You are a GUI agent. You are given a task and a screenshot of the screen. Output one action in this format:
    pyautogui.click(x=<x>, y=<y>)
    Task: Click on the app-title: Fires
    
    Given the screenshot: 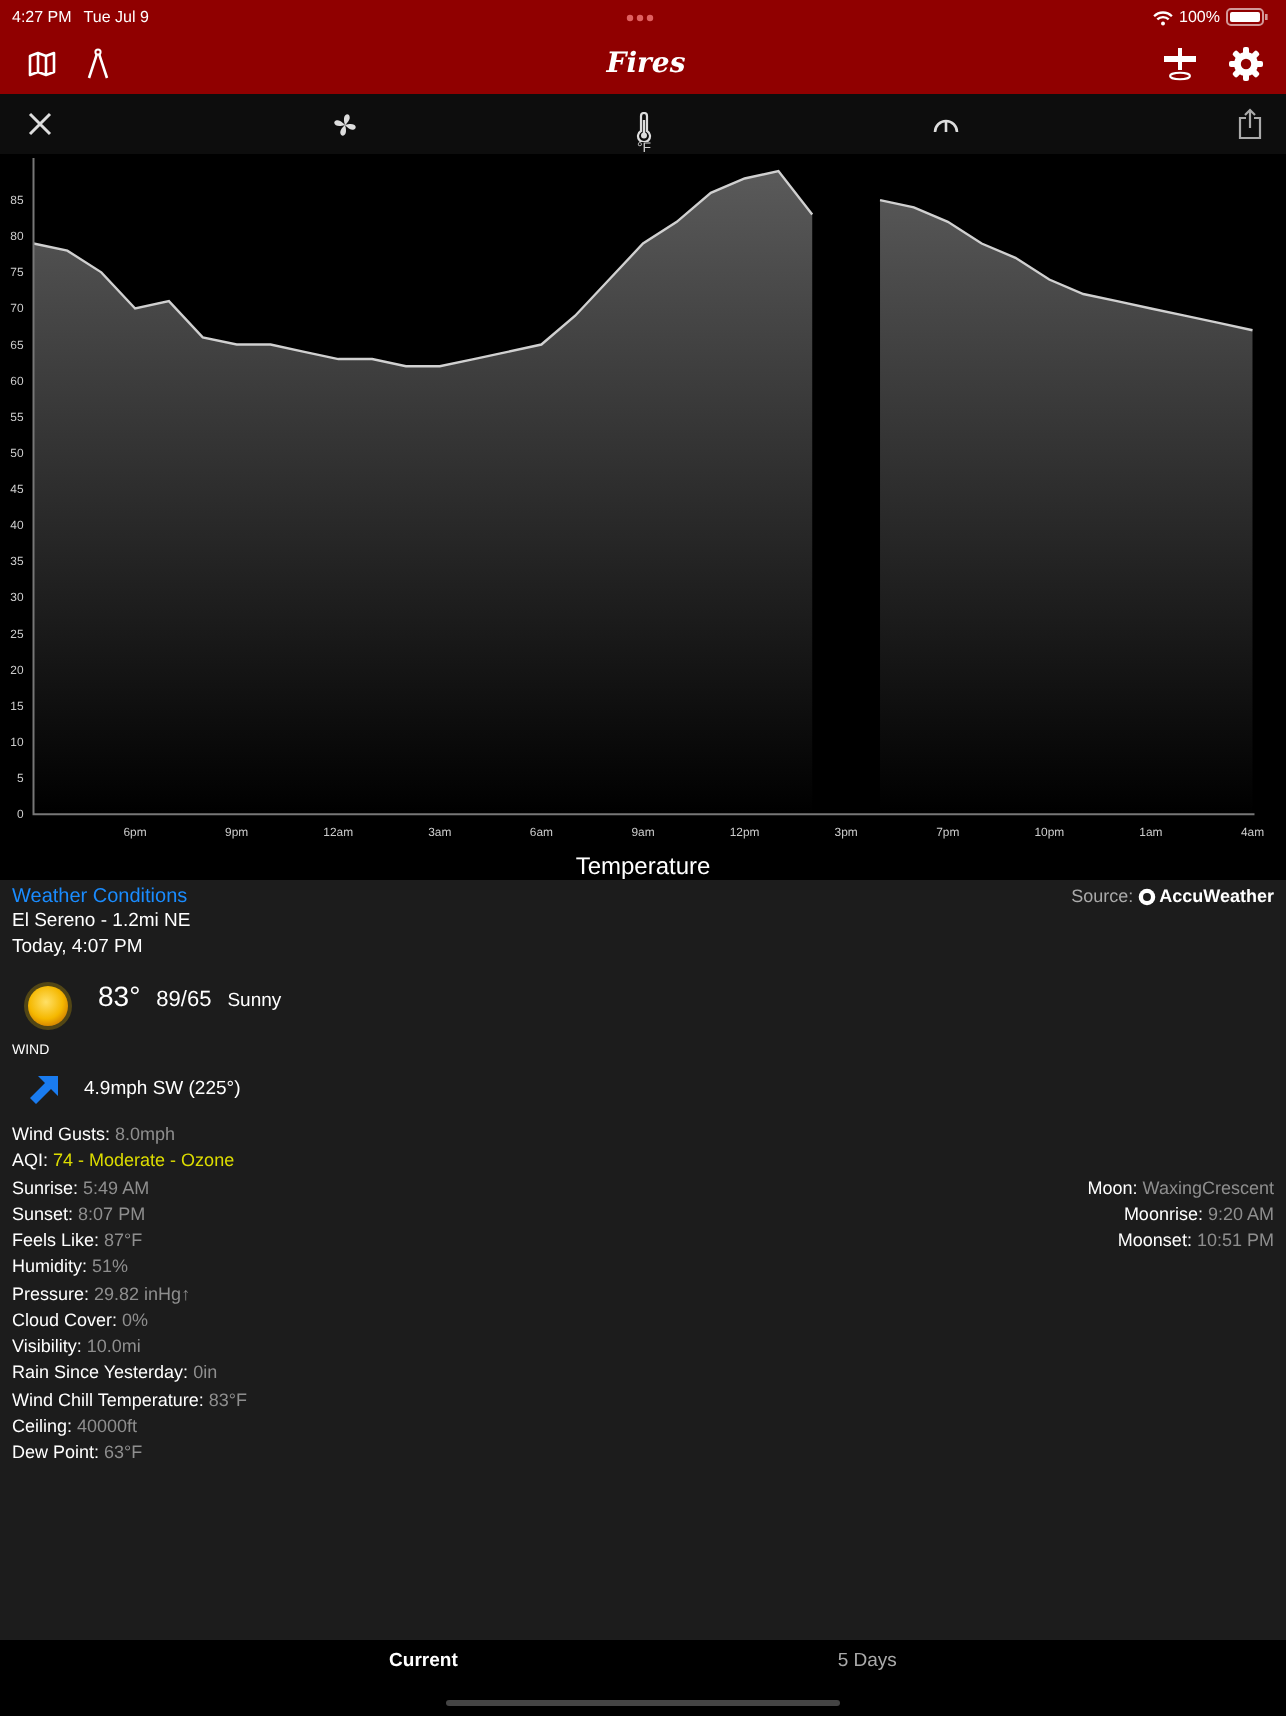 What is the action you would take?
    pyautogui.click(x=646, y=64)
    